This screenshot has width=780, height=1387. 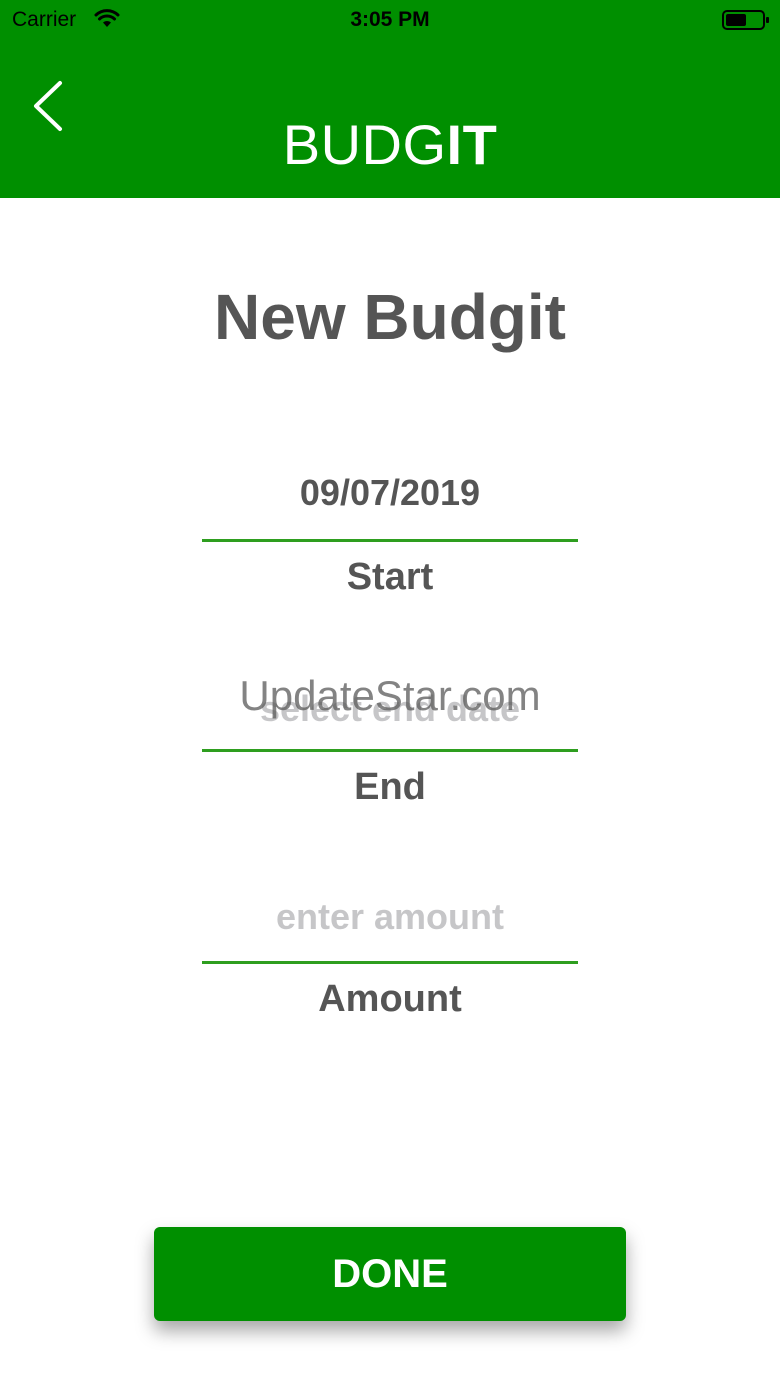 What do you see at coordinates (364, 144) in the screenshot?
I see `brand-light-text: BUDG` at bounding box center [364, 144].